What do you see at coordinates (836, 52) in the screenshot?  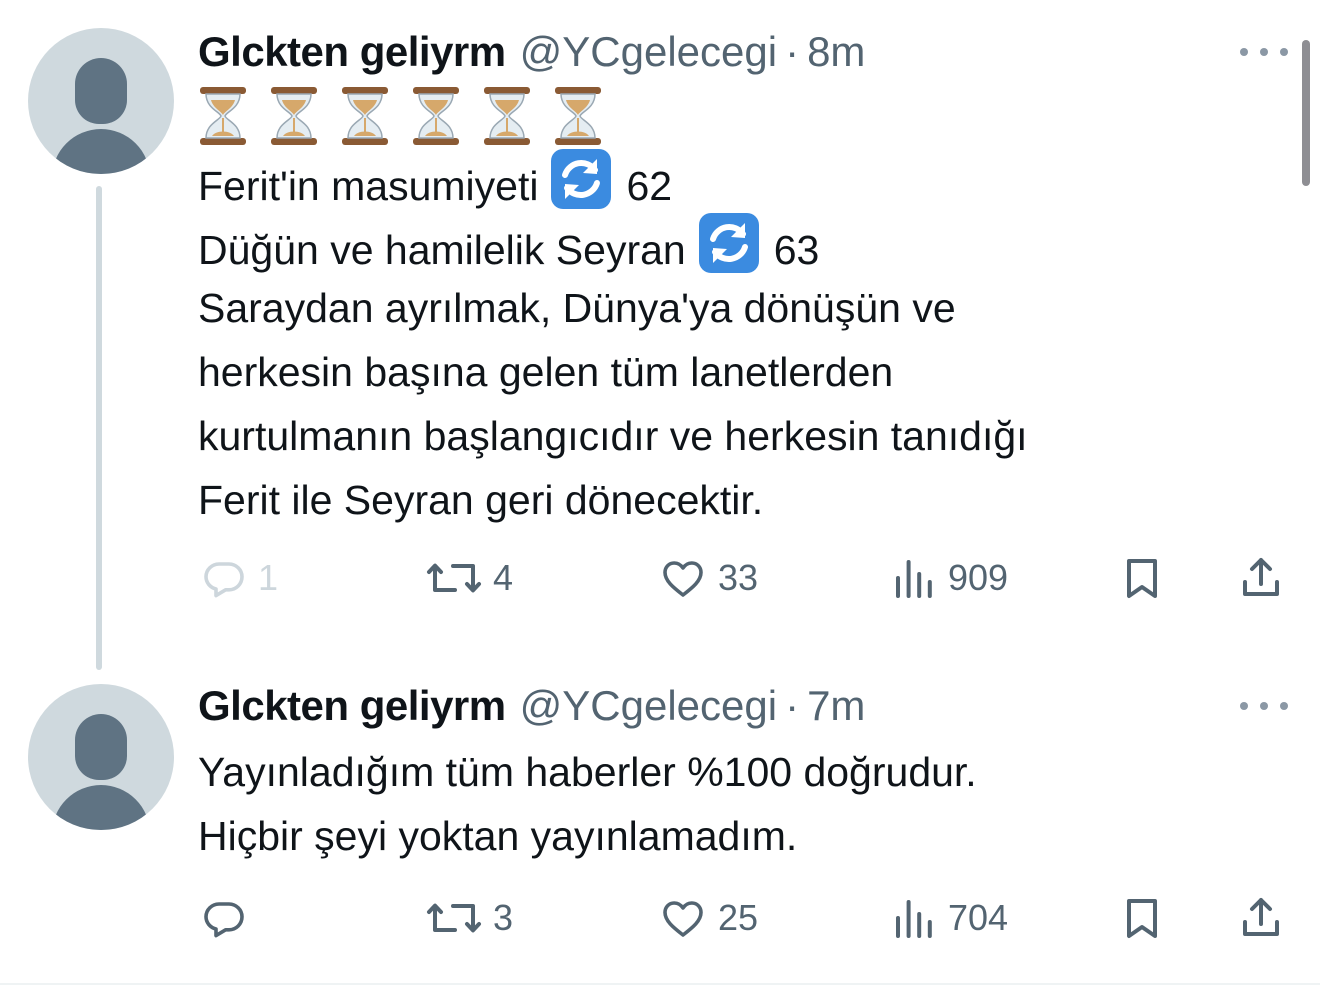 I see `timestamp: 8m` at bounding box center [836, 52].